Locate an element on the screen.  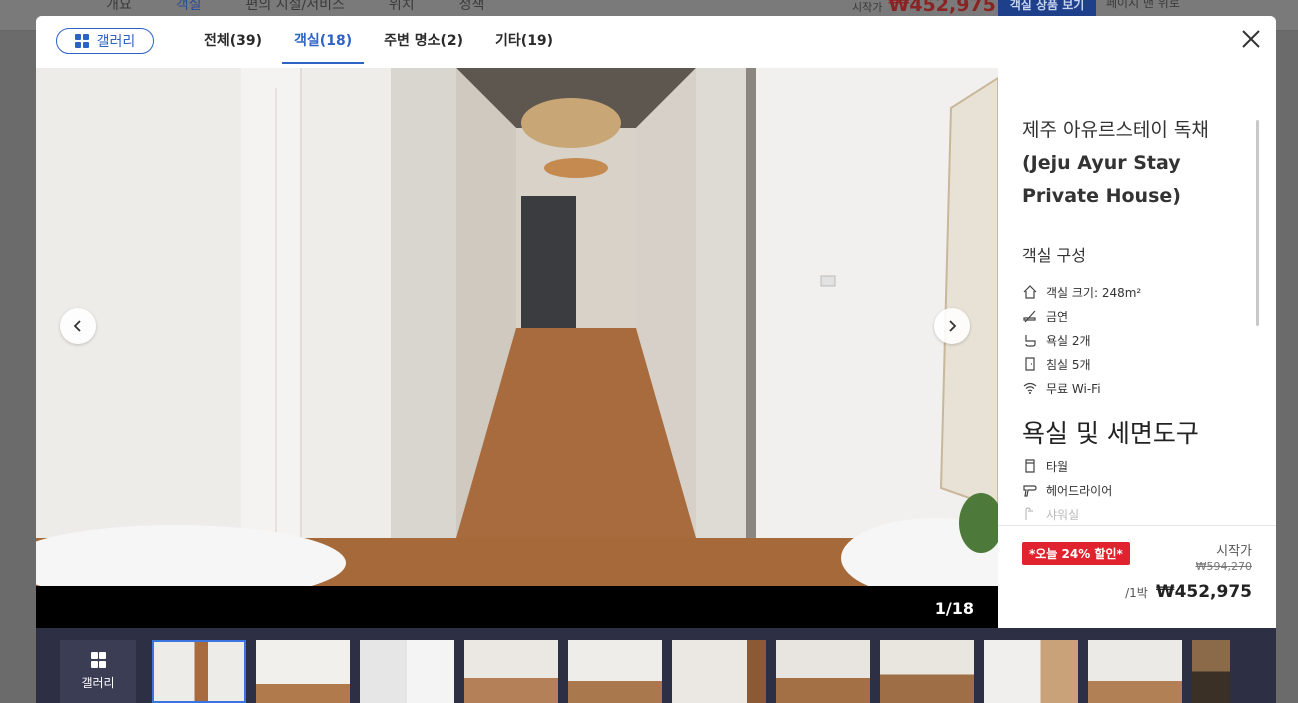
room-feature-item: 객실 크기: 248m² is located at coordinates (1081, 292).